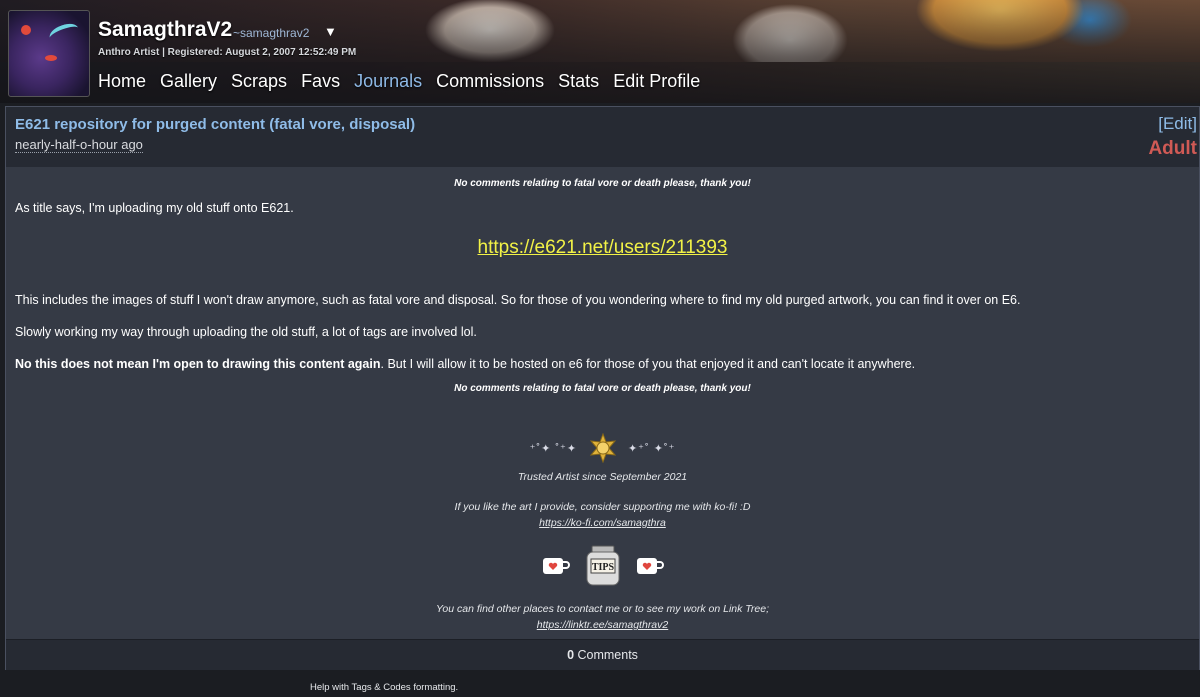  Describe the element at coordinates (388, 81) in the screenshot. I see `nav-journals: Journals` at that location.